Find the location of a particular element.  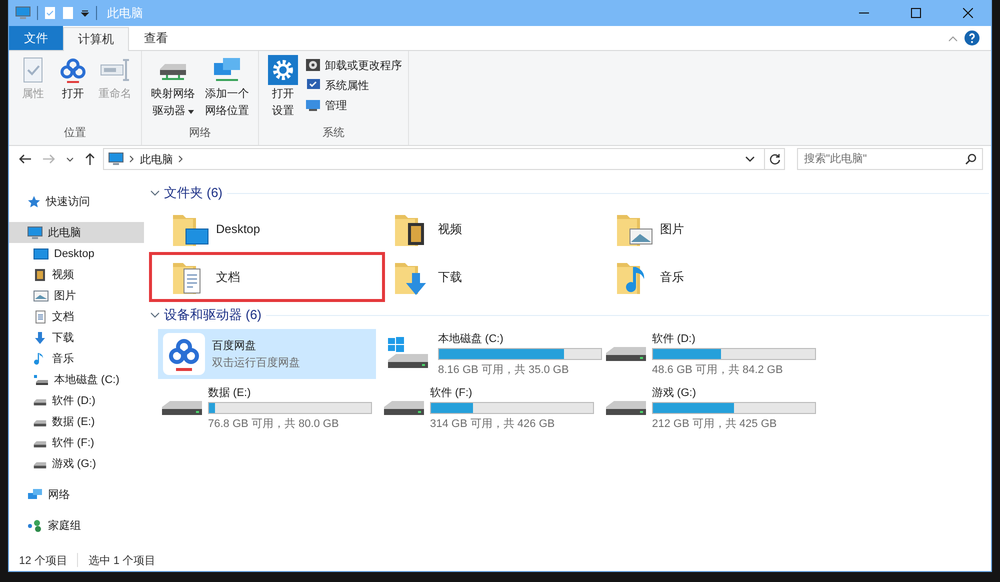

free-space-text: 8.16 GB 可用，共 35.0 GB is located at coordinates (504, 370).